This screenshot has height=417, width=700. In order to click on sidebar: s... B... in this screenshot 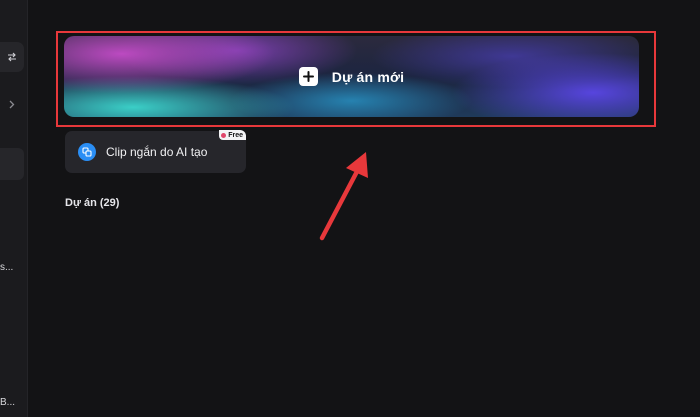, I will do `click(14, 208)`.